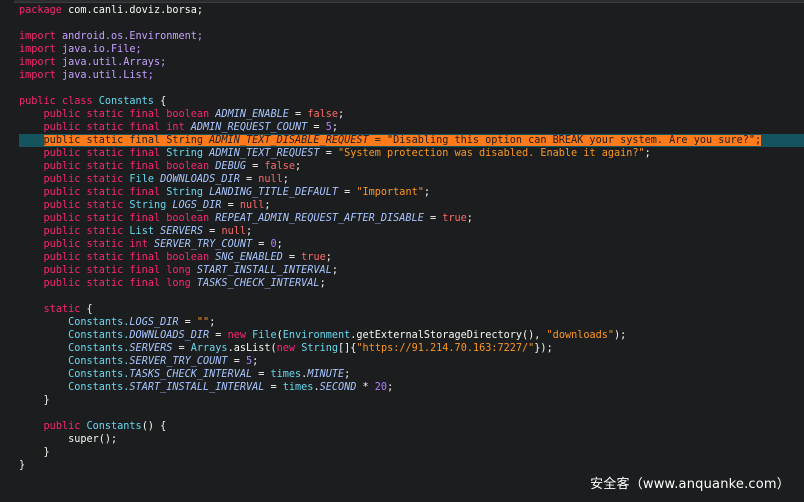 This screenshot has width=804, height=502. Describe the element at coordinates (411, 179) in the screenshot. I see `code-line: public static File DOWNLOADS_DIR = null;` at that location.